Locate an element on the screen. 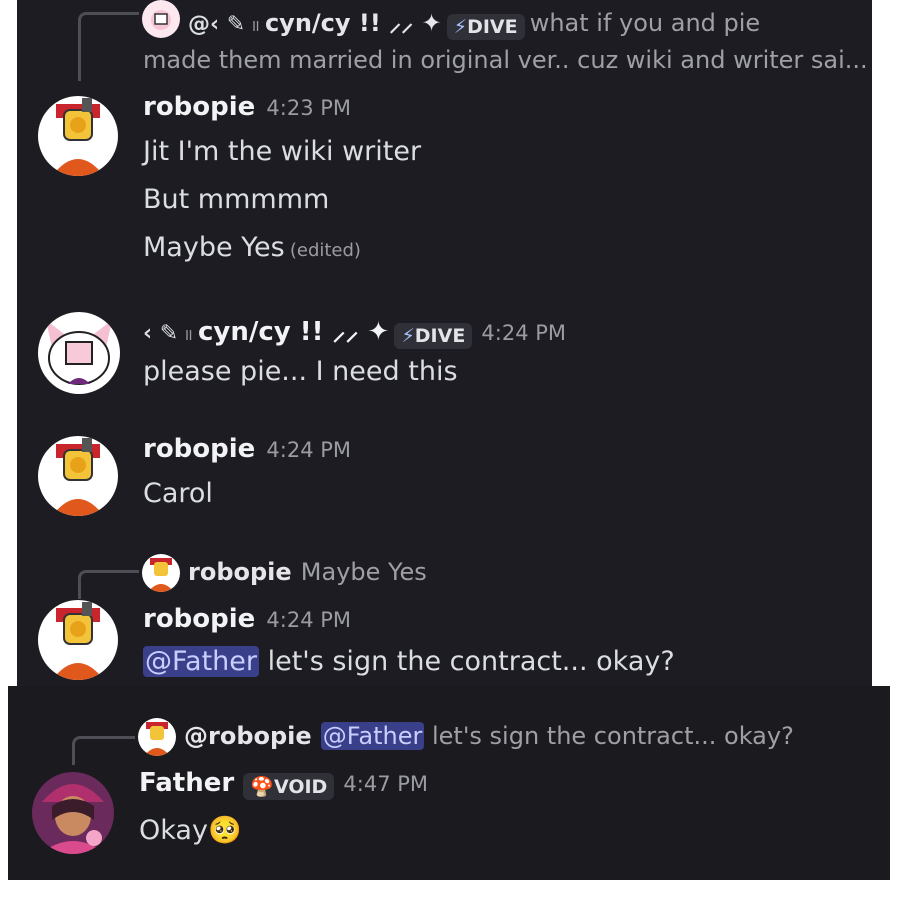  message-line: Jit I'm the wiki writer is located at coordinates (282, 151).